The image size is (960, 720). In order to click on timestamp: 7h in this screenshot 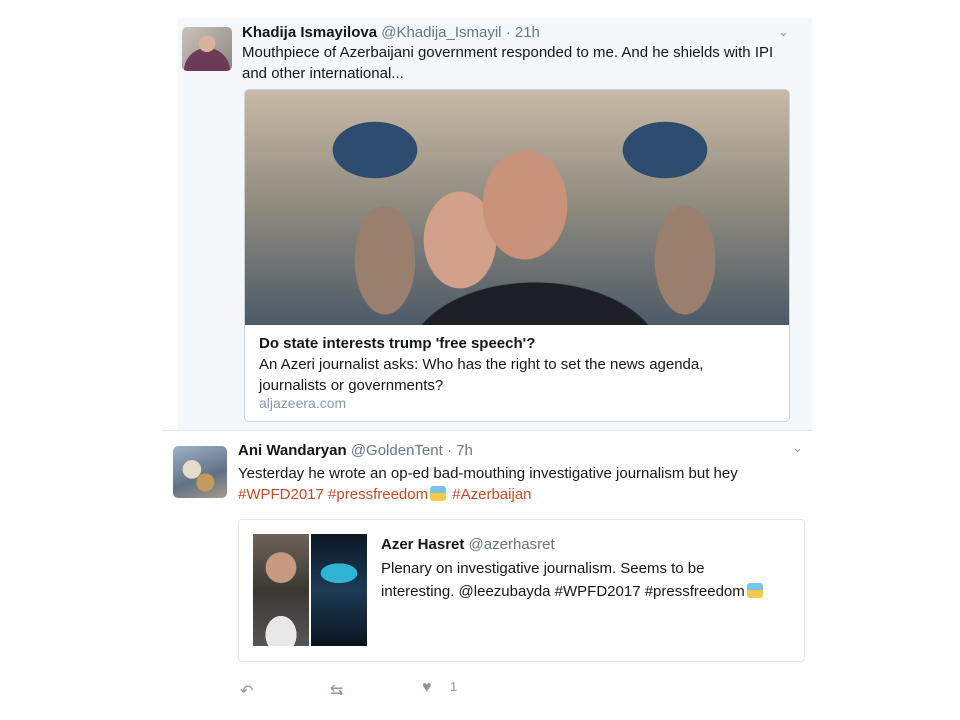, I will do `click(464, 450)`.